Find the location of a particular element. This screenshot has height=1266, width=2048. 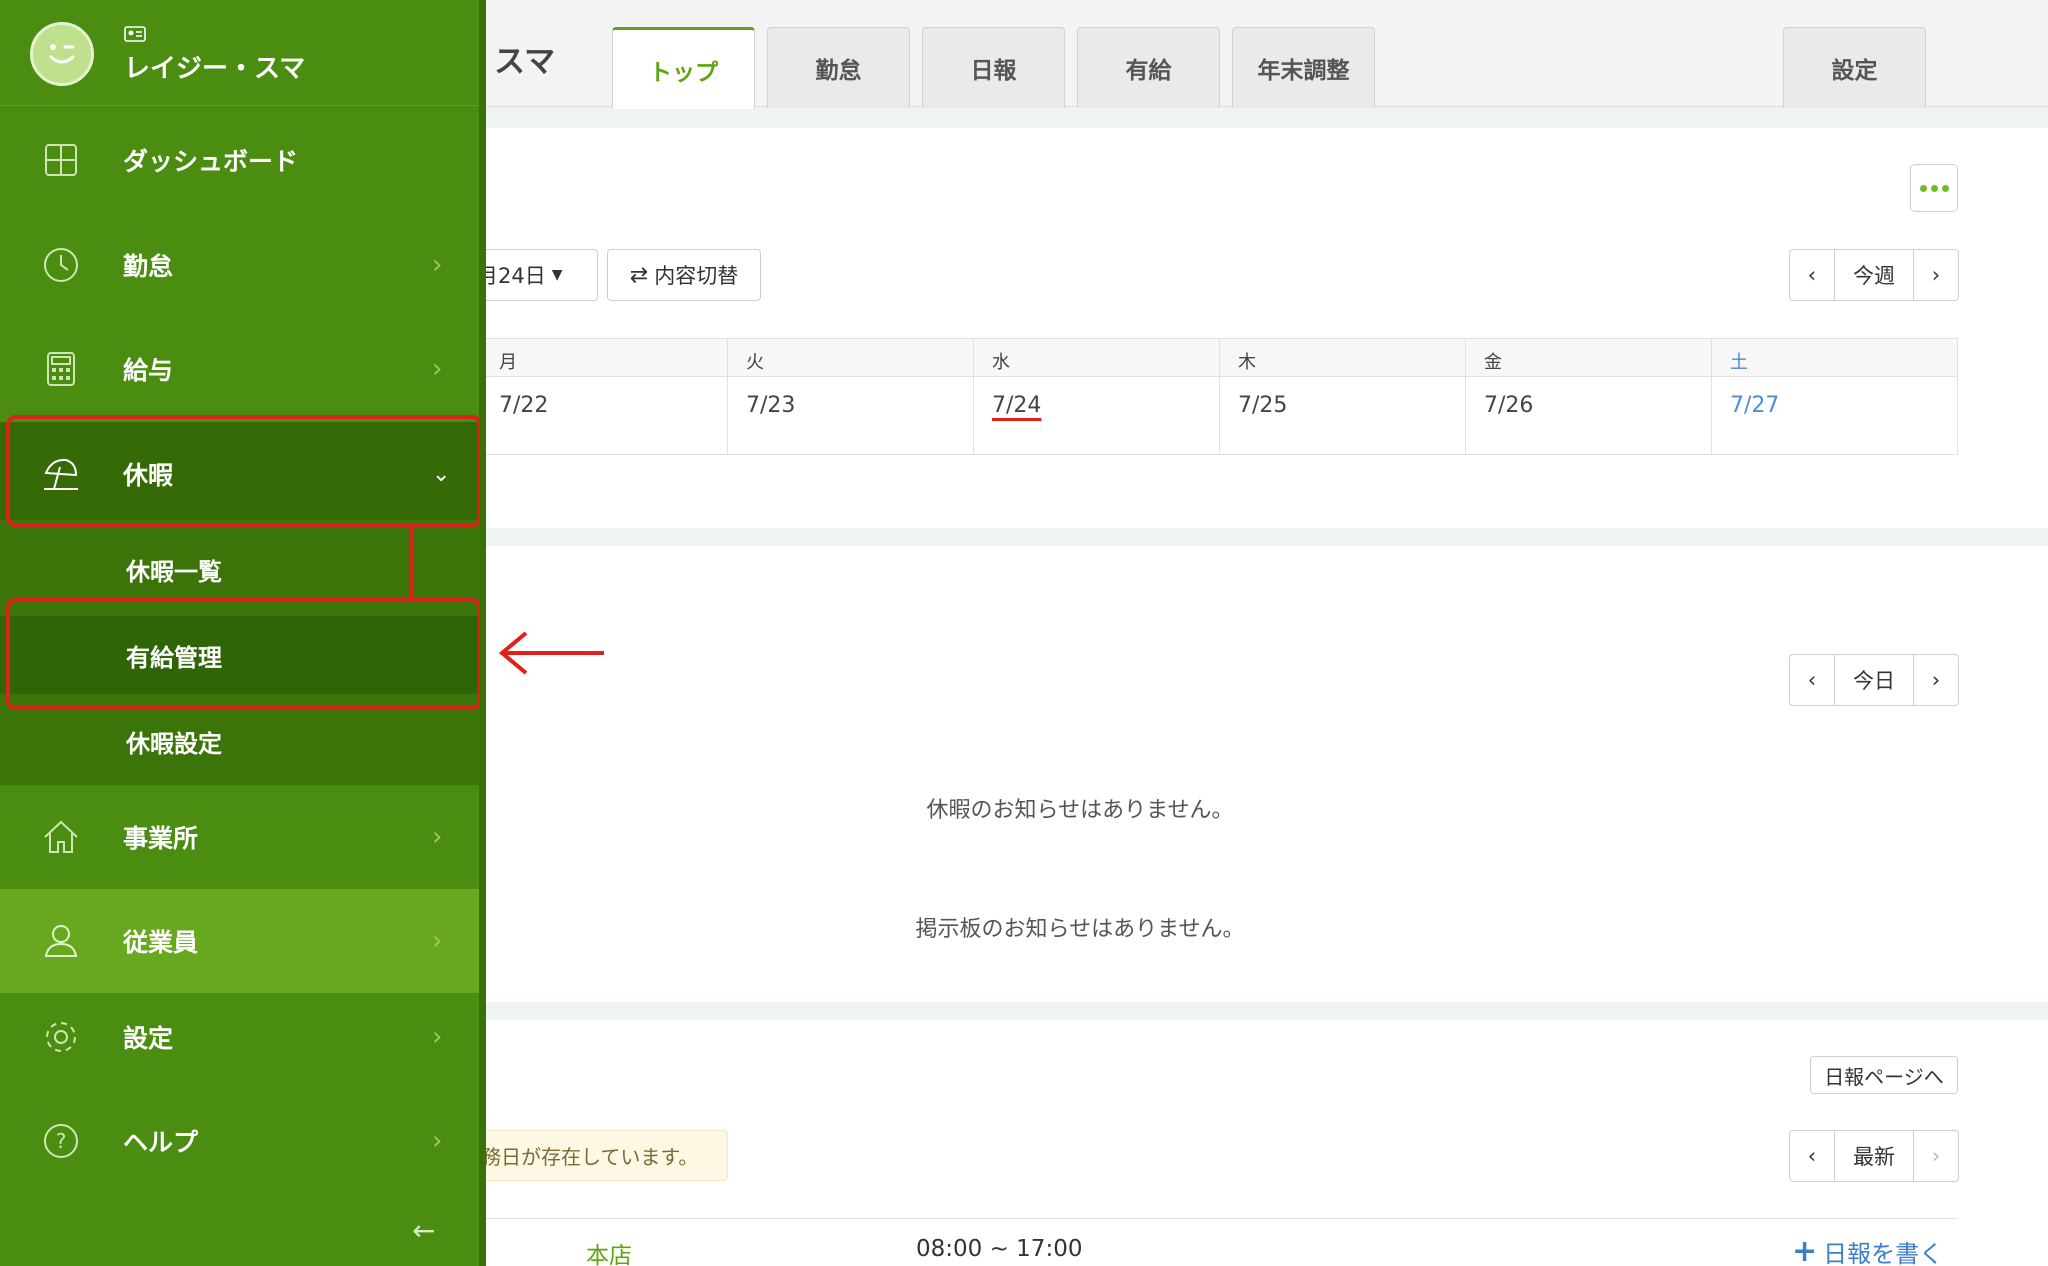

caret-down-icon: ▼ is located at coordinates (557, 275).